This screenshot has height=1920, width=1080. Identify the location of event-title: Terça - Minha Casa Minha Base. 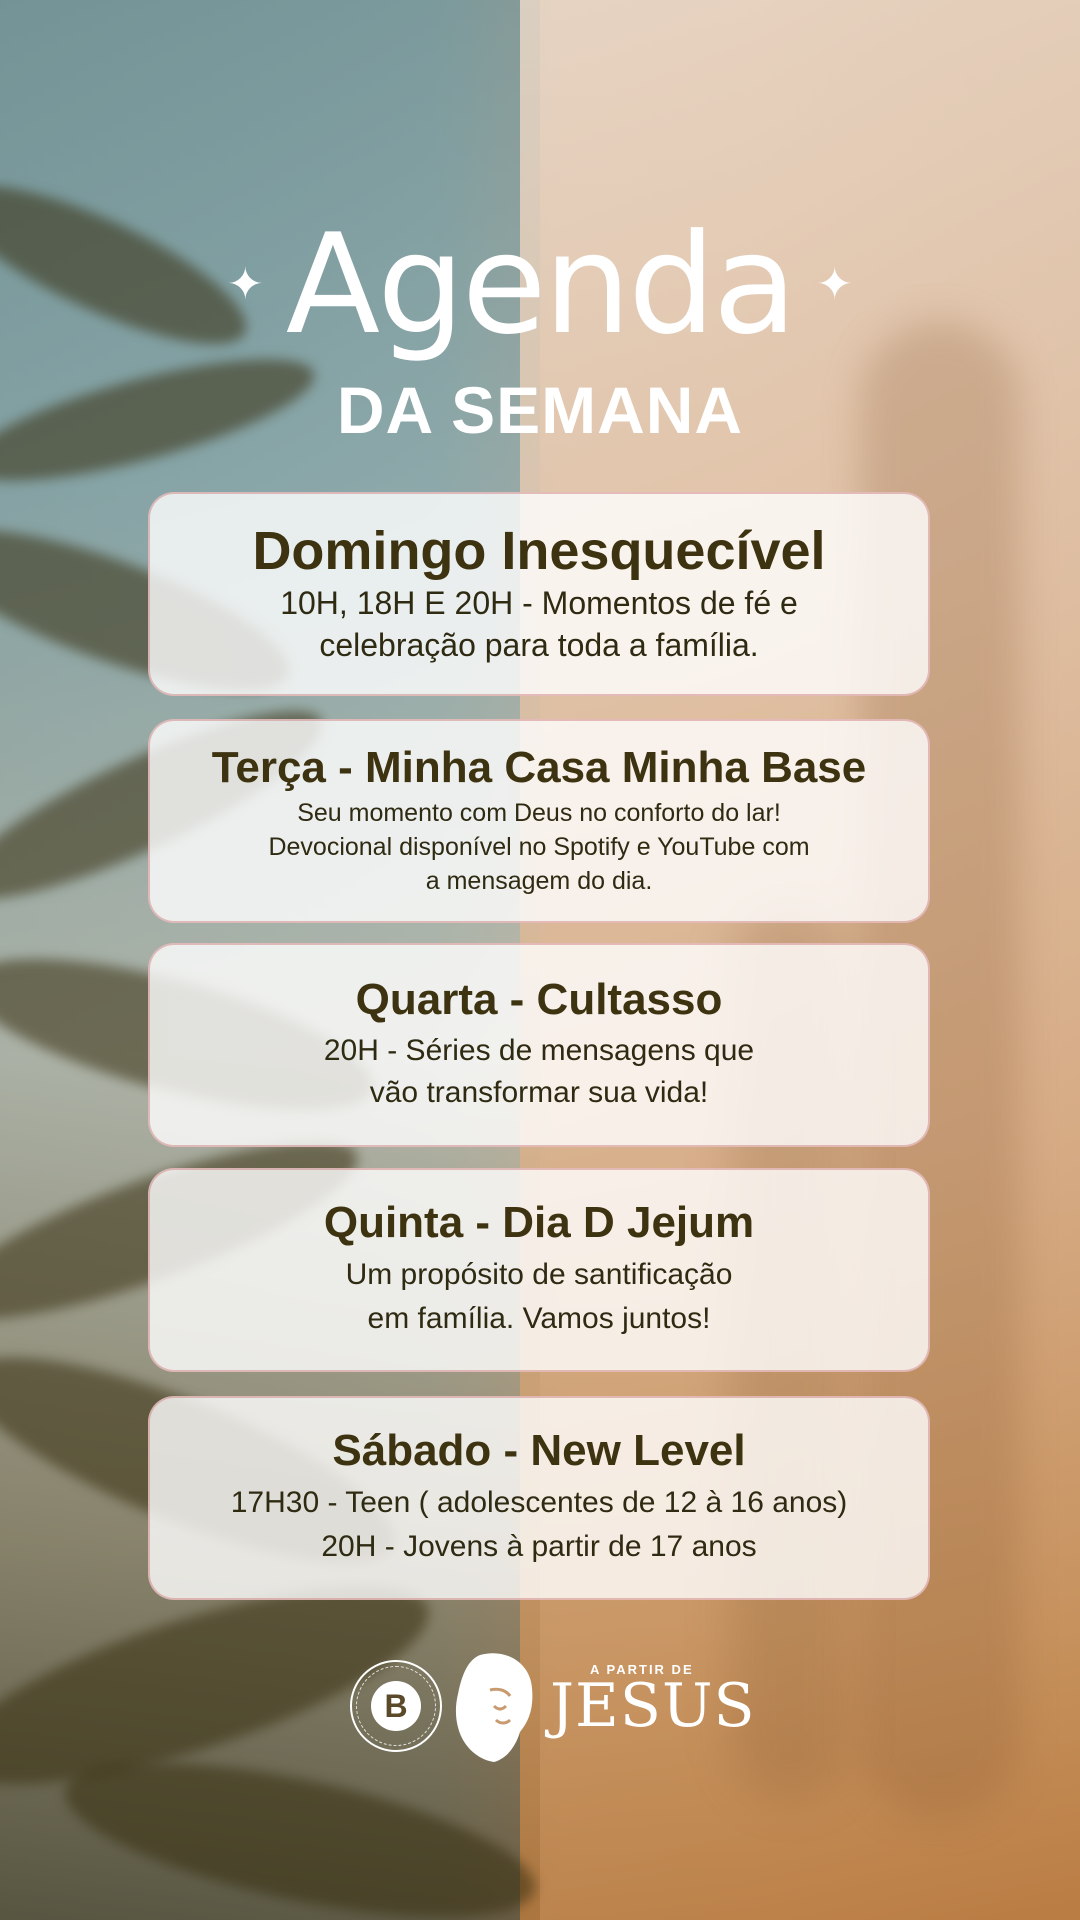
(539, 767).